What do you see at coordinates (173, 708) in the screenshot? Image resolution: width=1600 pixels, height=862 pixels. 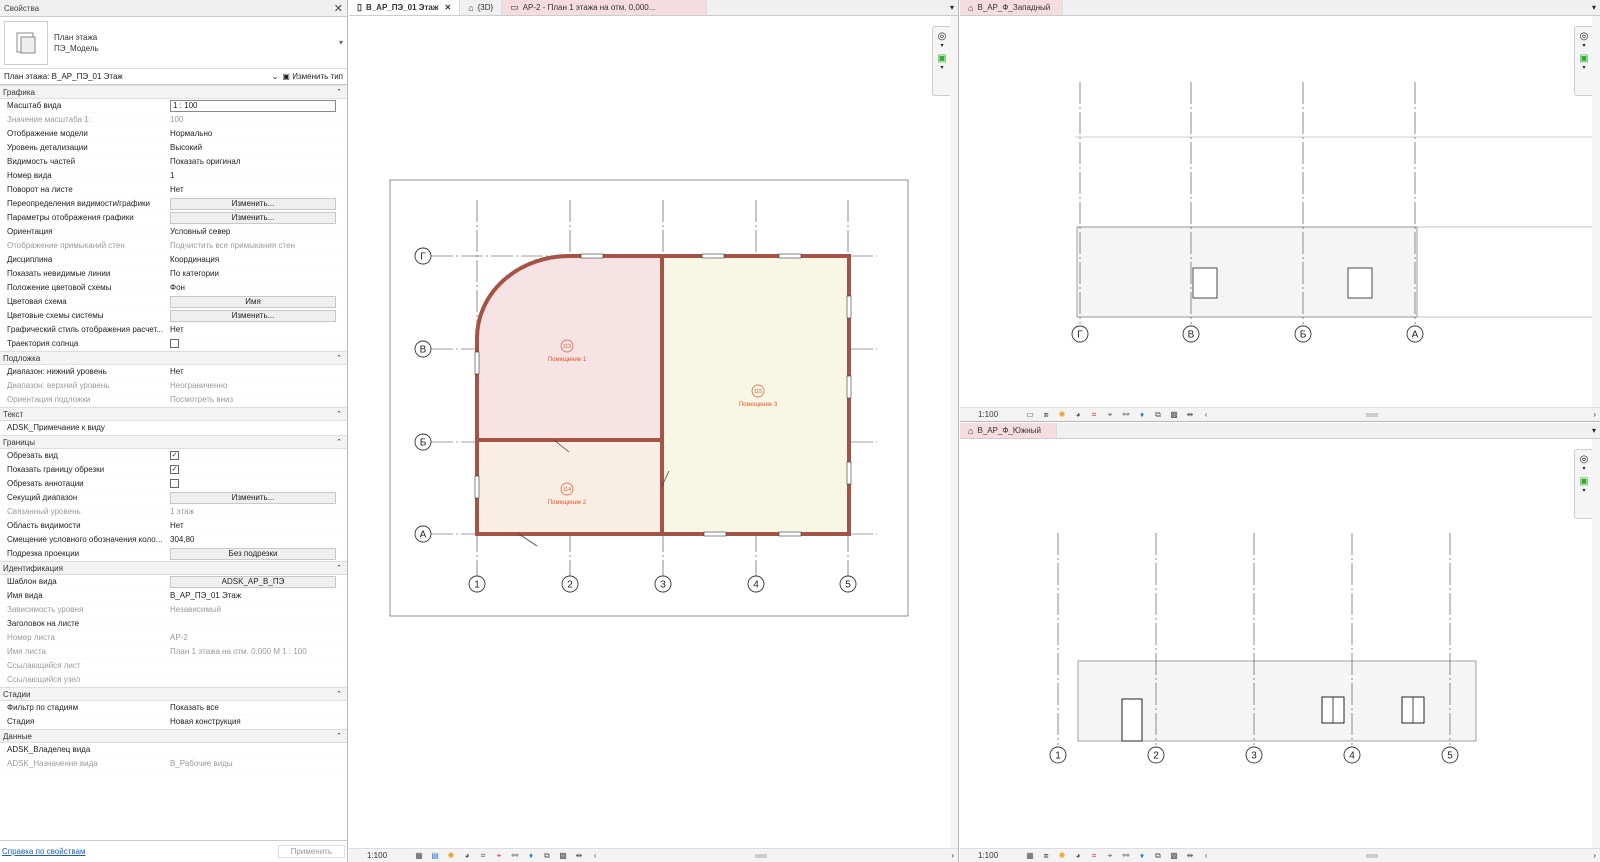 I see `property-row: Фильтр по стадиям Показать все` at bounding box center [173, 708].